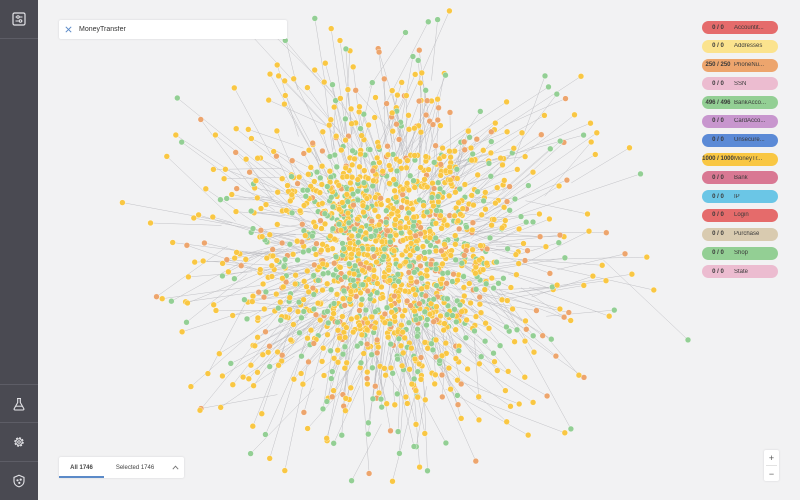  I want to click on legend-item-shop: 0 / 0 Shop, so click(740, 253).